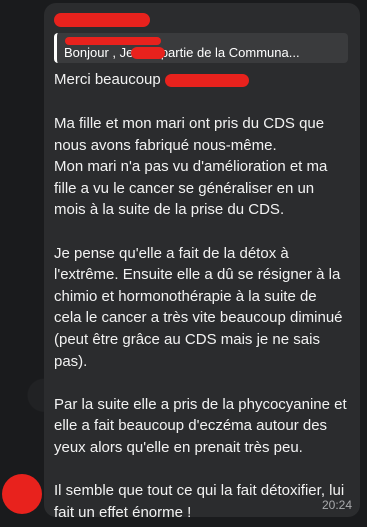  What do you see at coordinates (22, 494) in the screenshot?
I see `avatar` at bounding box center [22, 494].